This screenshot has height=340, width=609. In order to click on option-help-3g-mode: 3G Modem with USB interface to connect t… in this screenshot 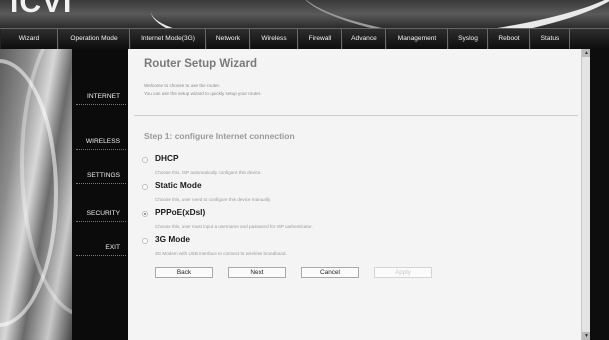, I will do `click(221, 253)`.